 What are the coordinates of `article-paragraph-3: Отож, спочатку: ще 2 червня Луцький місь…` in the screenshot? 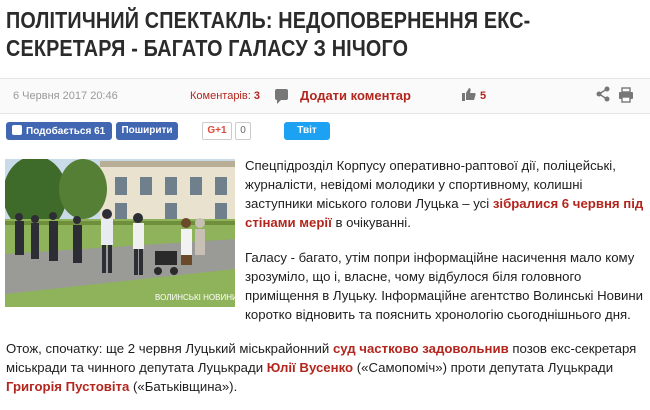 It's located at (326, 367).